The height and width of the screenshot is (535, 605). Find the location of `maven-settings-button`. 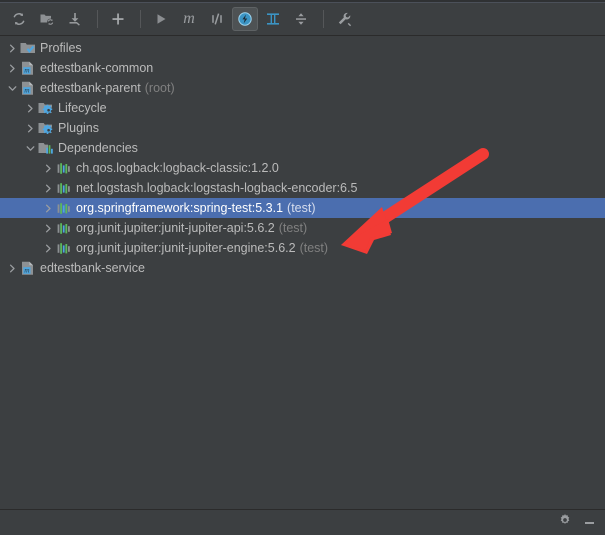

maven-settings-button is located at coordinates (344, 19).